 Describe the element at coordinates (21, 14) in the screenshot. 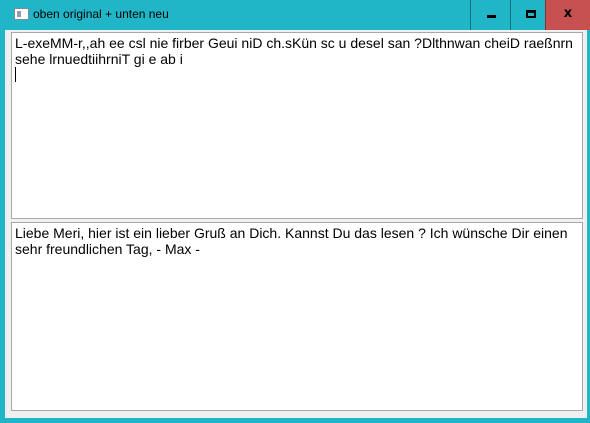

I see `window-icon` at that location.